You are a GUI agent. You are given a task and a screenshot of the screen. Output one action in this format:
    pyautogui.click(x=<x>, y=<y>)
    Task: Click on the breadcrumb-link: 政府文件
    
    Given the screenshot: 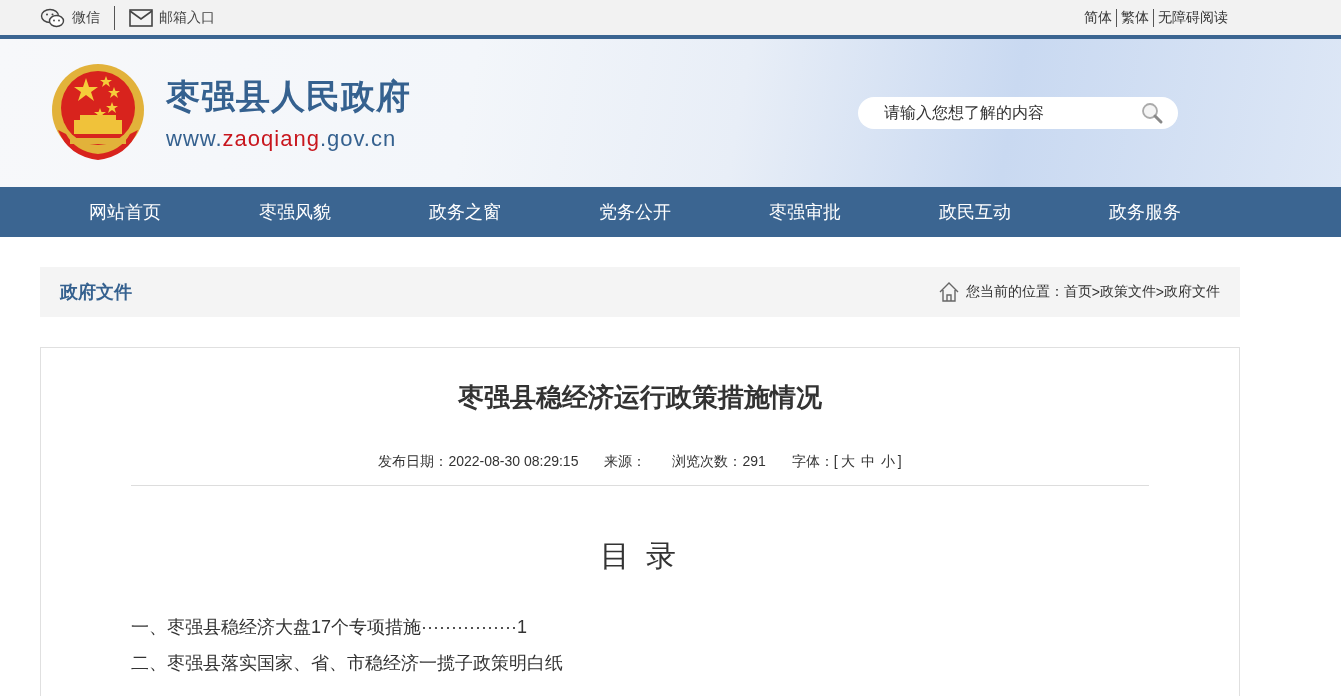 What is the action you would take?
    pyautogui.click(x=1192, y=292)
    